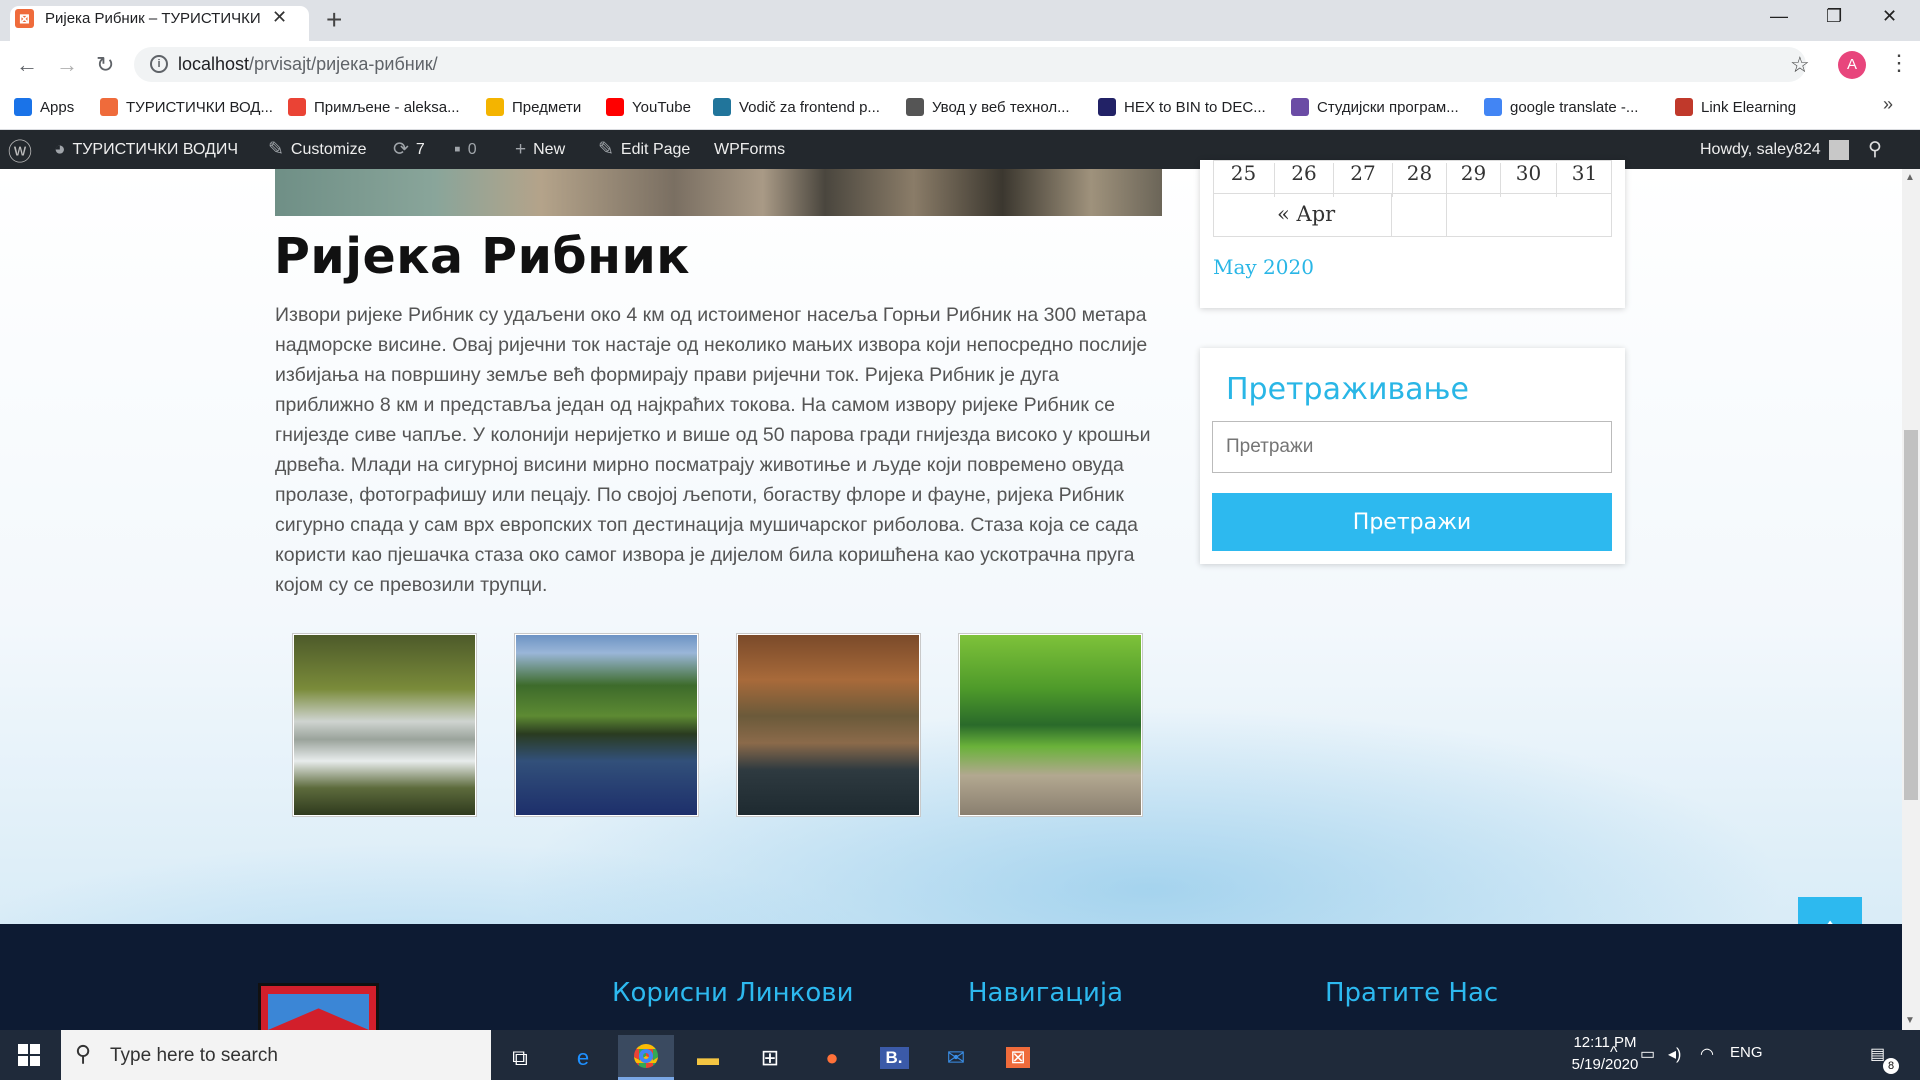  What do you see at coordinates (1303, 180) in the screenshot?
I see `calendar-day: 26` at bounding box center [1303, 180].